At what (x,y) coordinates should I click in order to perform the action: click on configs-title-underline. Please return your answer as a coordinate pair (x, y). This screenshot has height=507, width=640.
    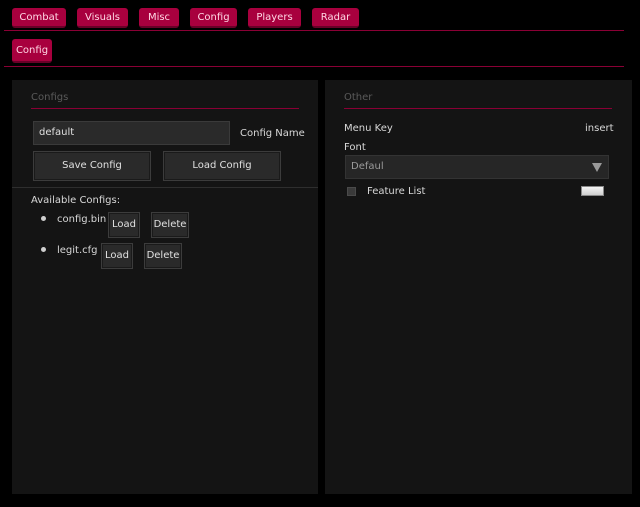
    Looking at the image, I should click on (165, 108).